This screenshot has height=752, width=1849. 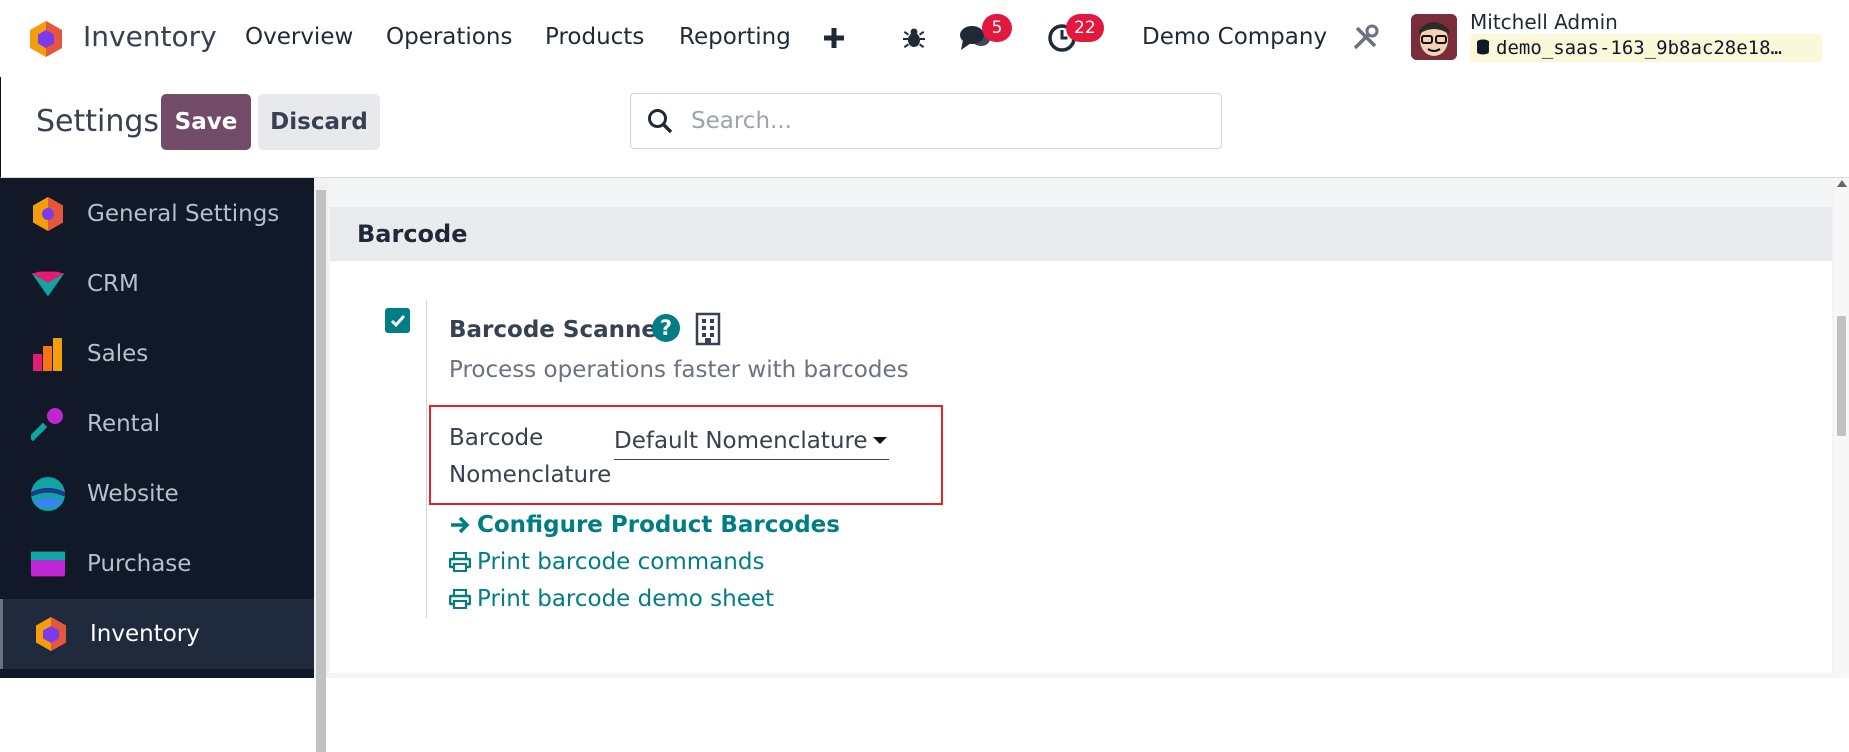 I want to click on scroll-up-arrow-icon, so click(x=1842, y=183).